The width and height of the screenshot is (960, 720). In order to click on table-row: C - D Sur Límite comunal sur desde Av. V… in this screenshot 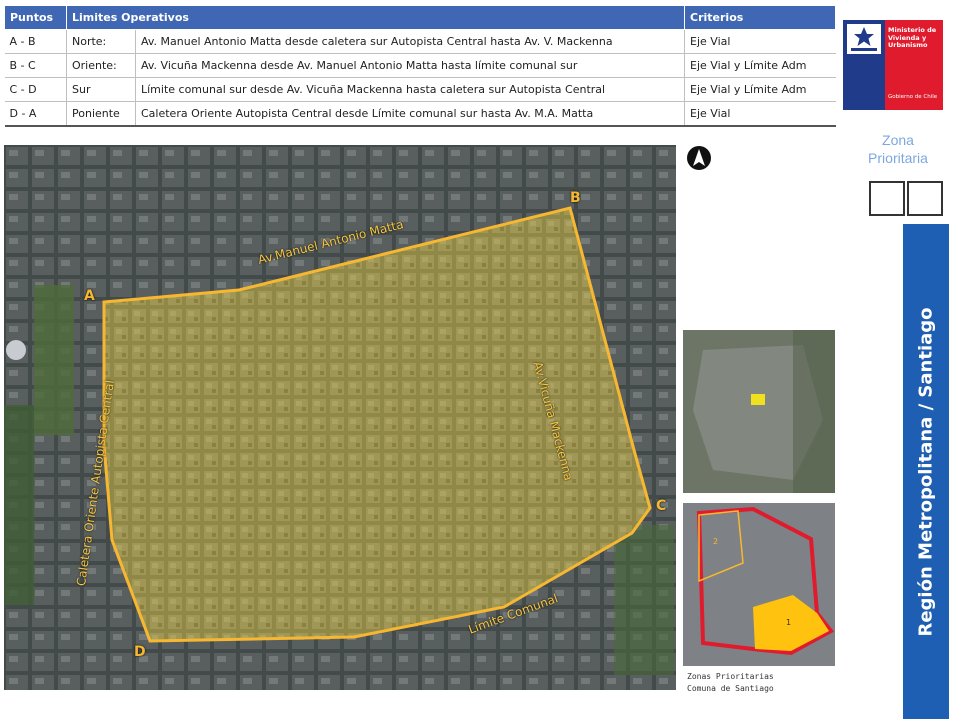, I will do `click(420, 89)`.